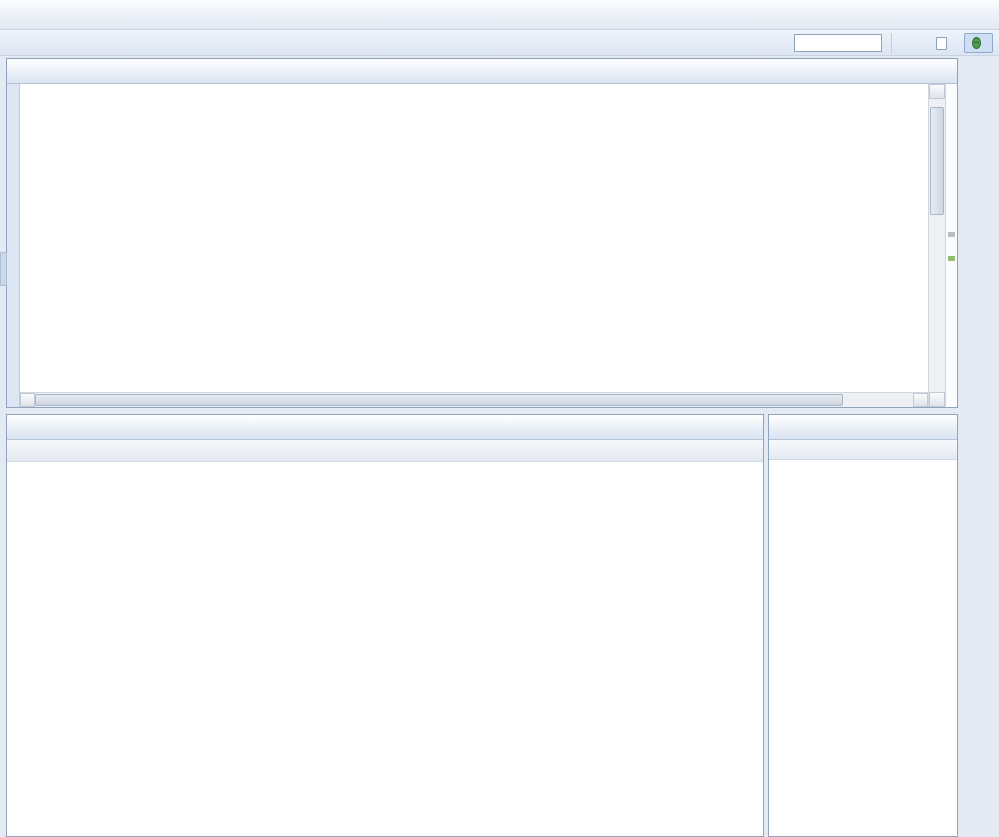 The width and height of the screenshot is (999, 837). Describe the element at coordinates (937, 161) in the screenshot. I see `vscroll-thumb` at that location.